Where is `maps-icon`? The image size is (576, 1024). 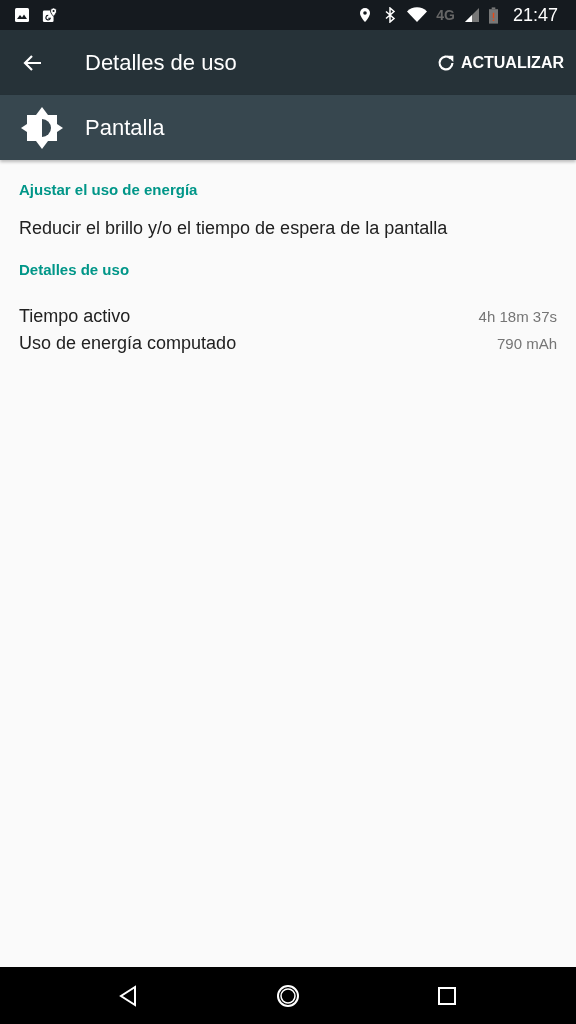 maps-icon is located at coordinates (50, 15).